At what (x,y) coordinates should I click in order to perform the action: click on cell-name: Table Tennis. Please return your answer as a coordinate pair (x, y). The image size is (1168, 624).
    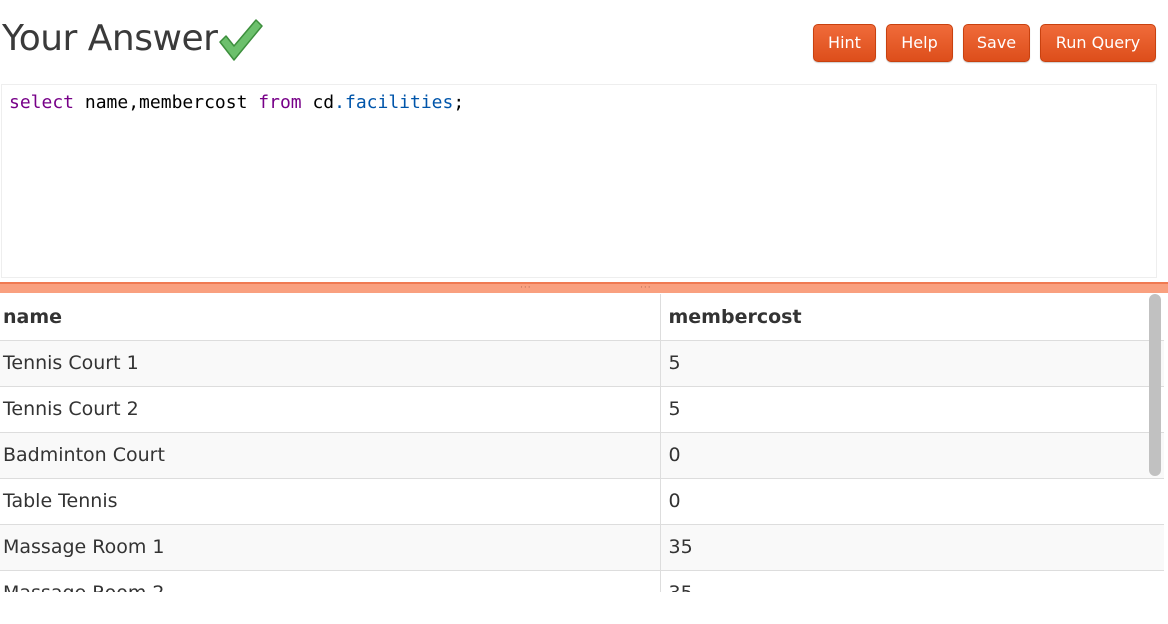
    Looking at the image, I should click on (330, 501).